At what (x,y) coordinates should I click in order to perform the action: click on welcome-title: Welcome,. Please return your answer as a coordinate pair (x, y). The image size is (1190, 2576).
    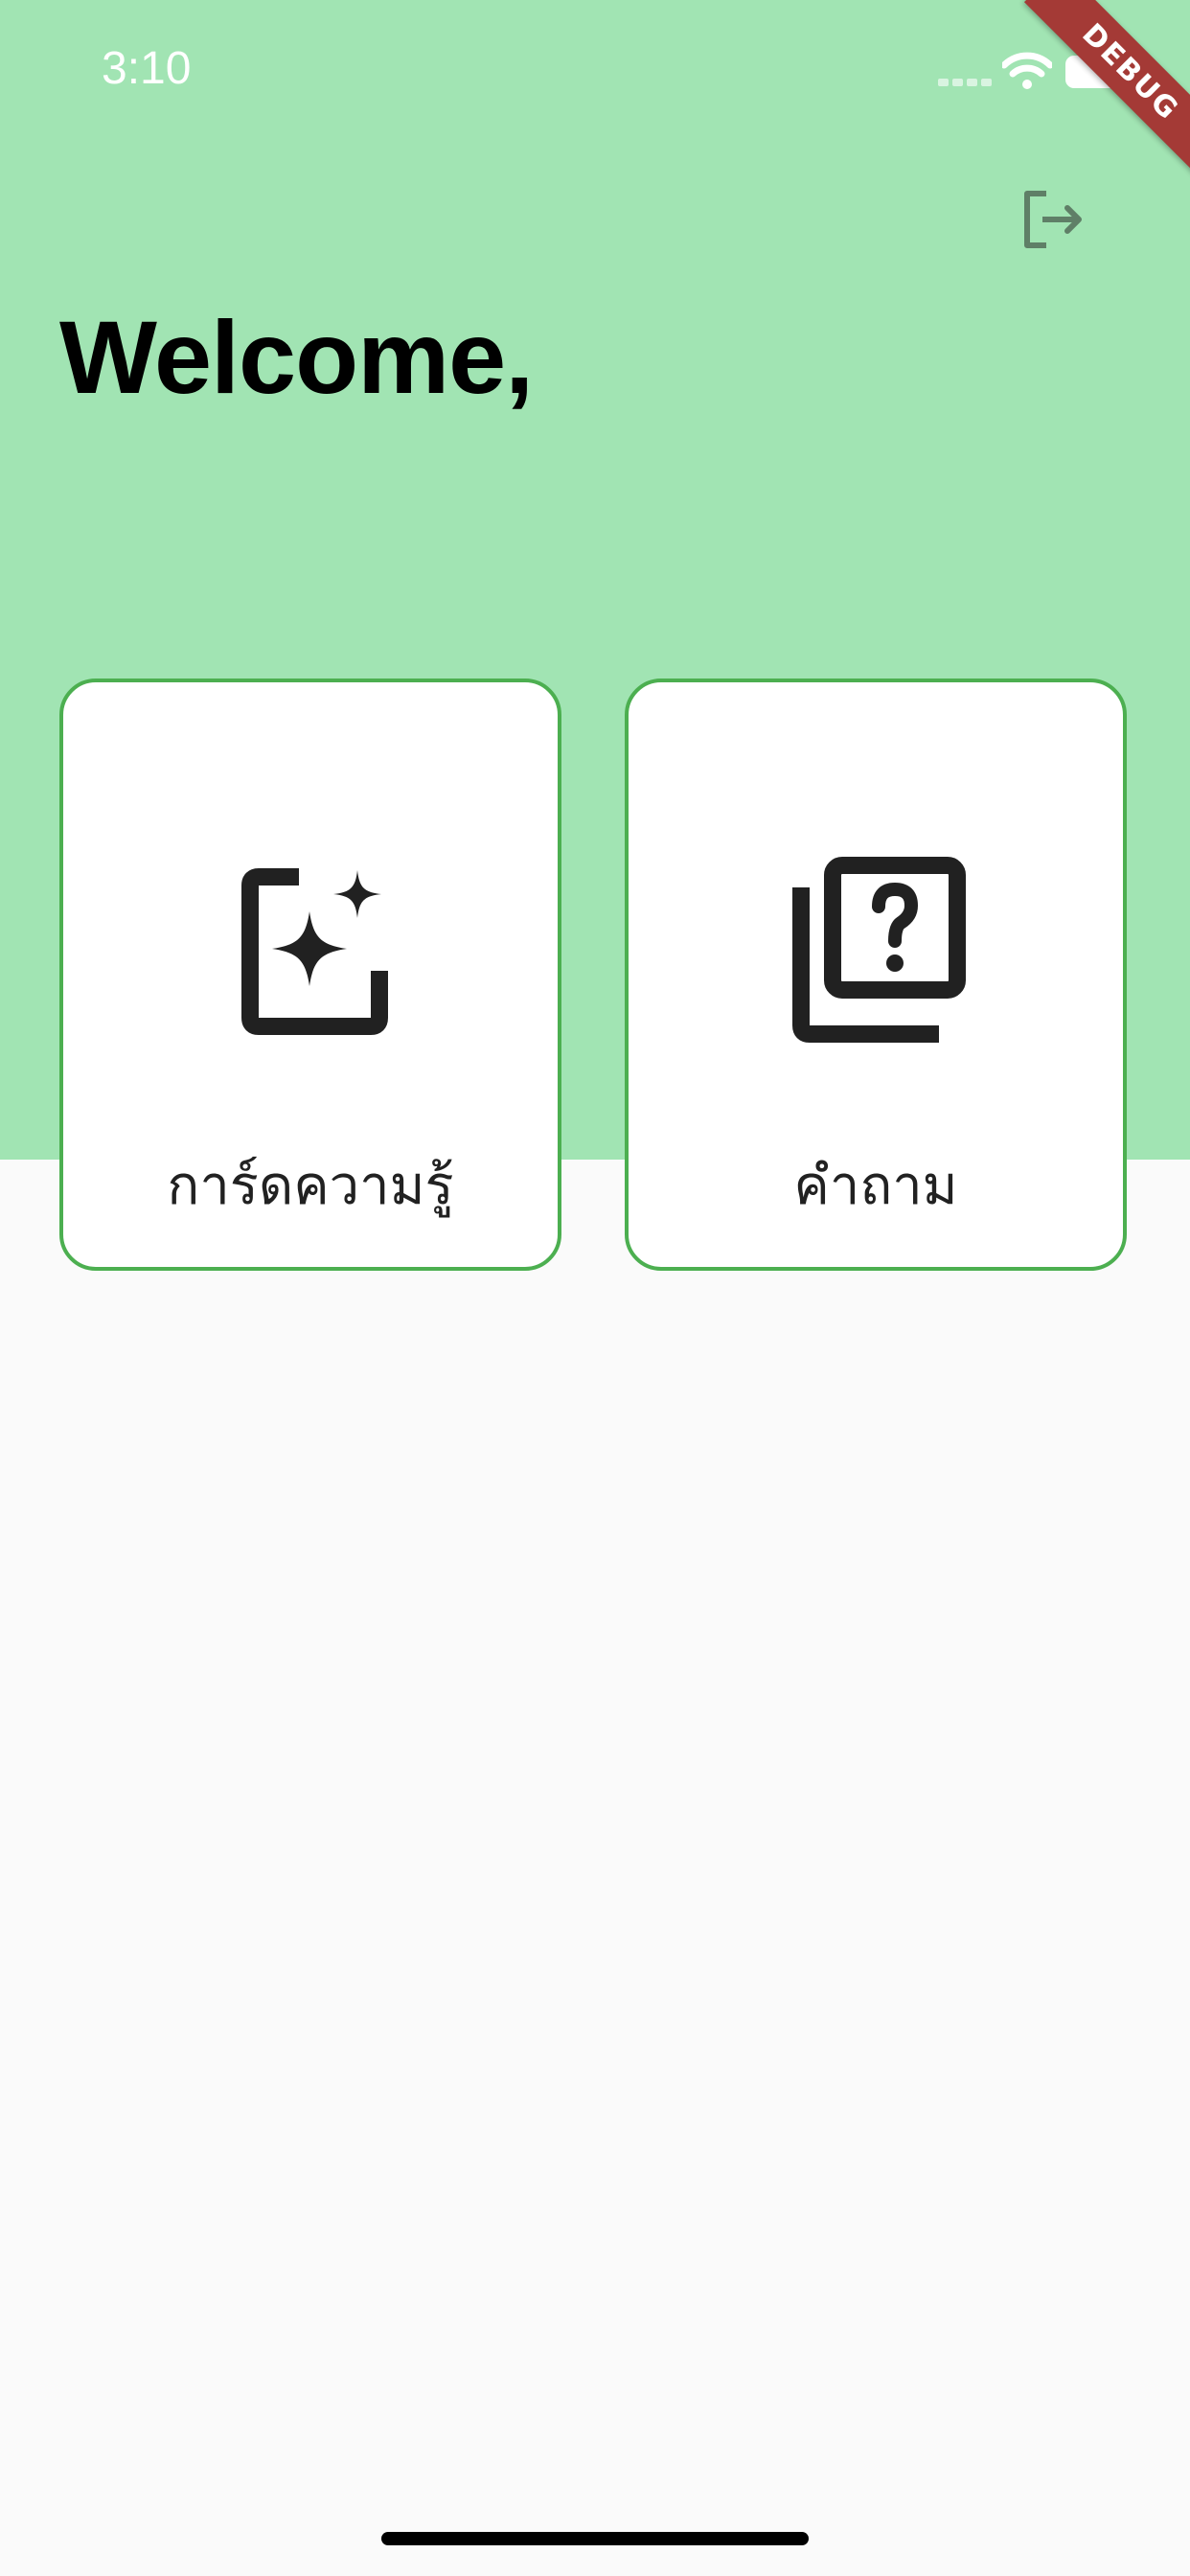
    Looking at the image, I should click on (296, 357).